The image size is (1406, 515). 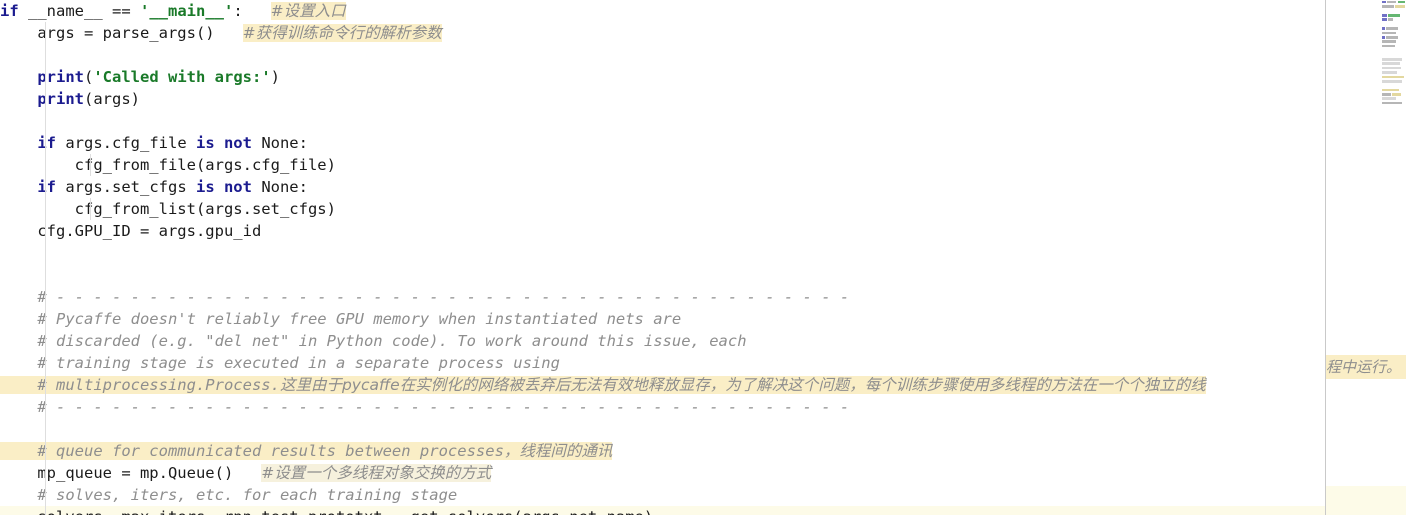 I want to click on code-line: if args.cfg_file is not None:, so click(x=662, y=143).